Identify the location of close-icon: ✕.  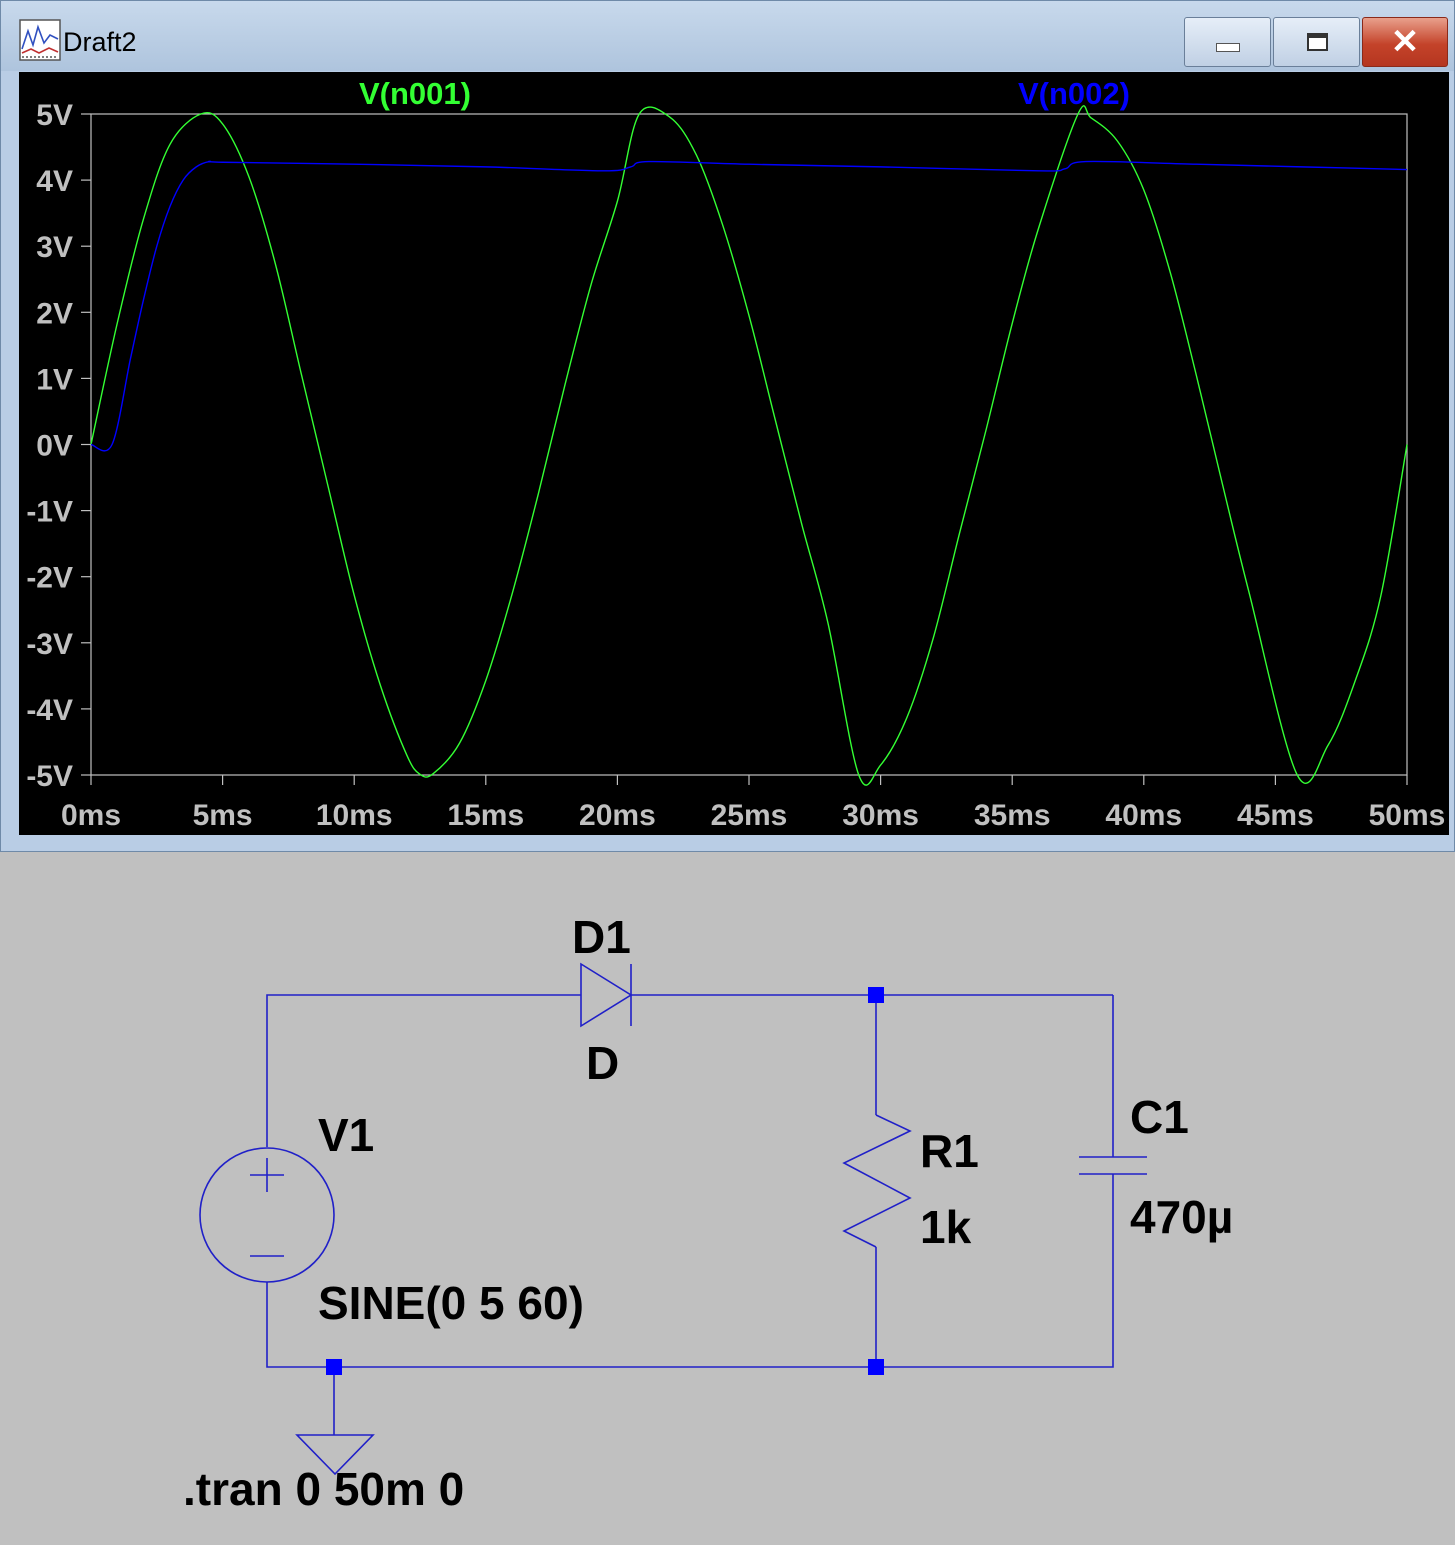
(1405, 42).